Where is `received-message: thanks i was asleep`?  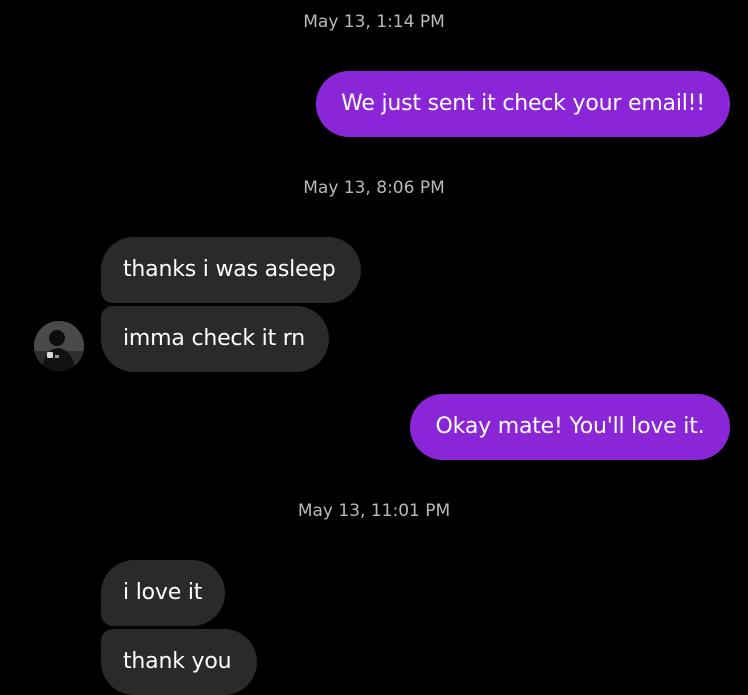
received-message: thanks i was asleep is located at coordinates (231, 270).